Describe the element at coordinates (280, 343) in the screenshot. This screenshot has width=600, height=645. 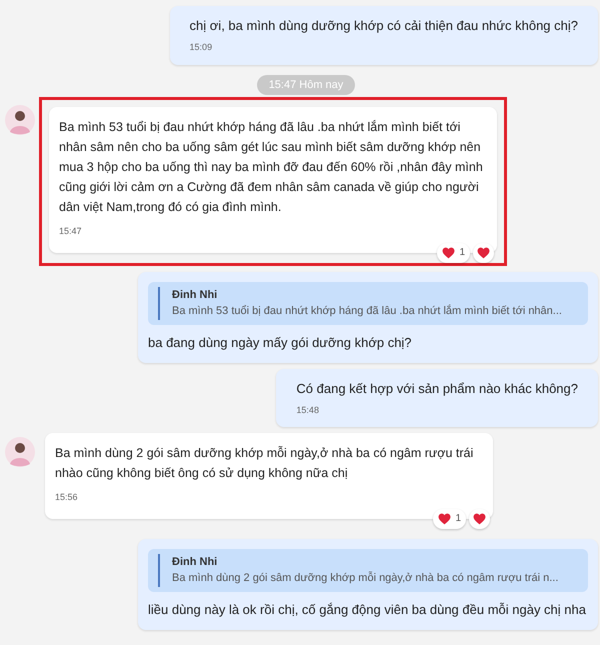
I see `message-text: ba đang dùng ngày mấy gói dưỡng khớp chị?` at that location.